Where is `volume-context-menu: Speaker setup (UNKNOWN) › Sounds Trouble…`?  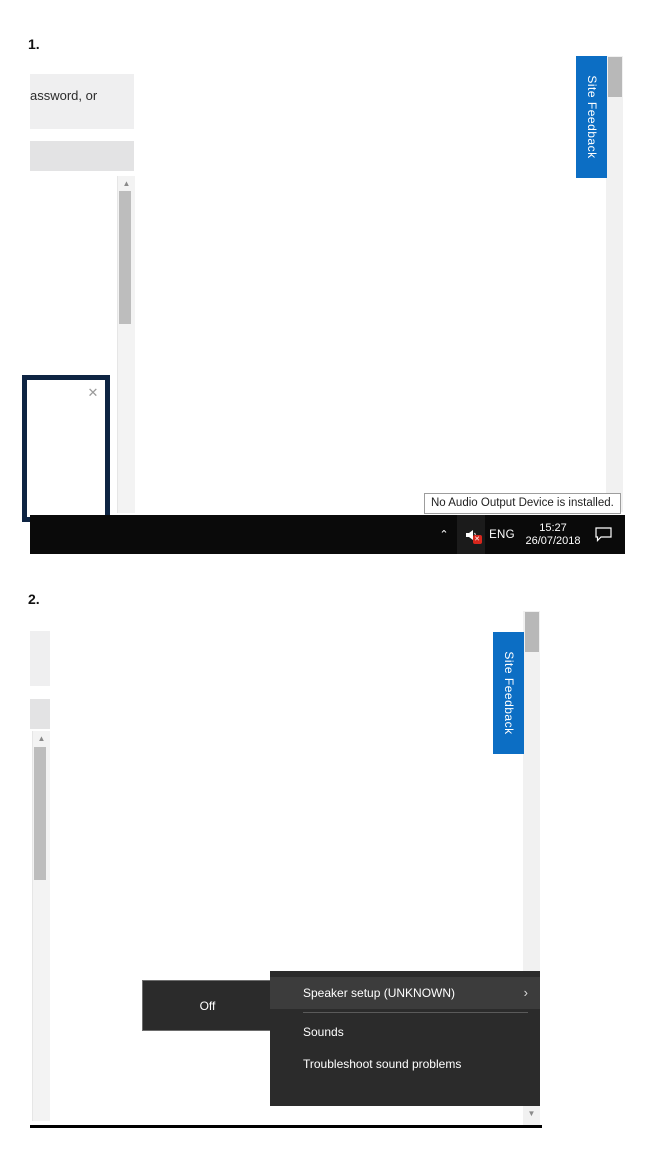
volume-context-menu: Speaker setup (UNKNOWN) › Sounds Trouble… is located at coordinates (405, 1038).